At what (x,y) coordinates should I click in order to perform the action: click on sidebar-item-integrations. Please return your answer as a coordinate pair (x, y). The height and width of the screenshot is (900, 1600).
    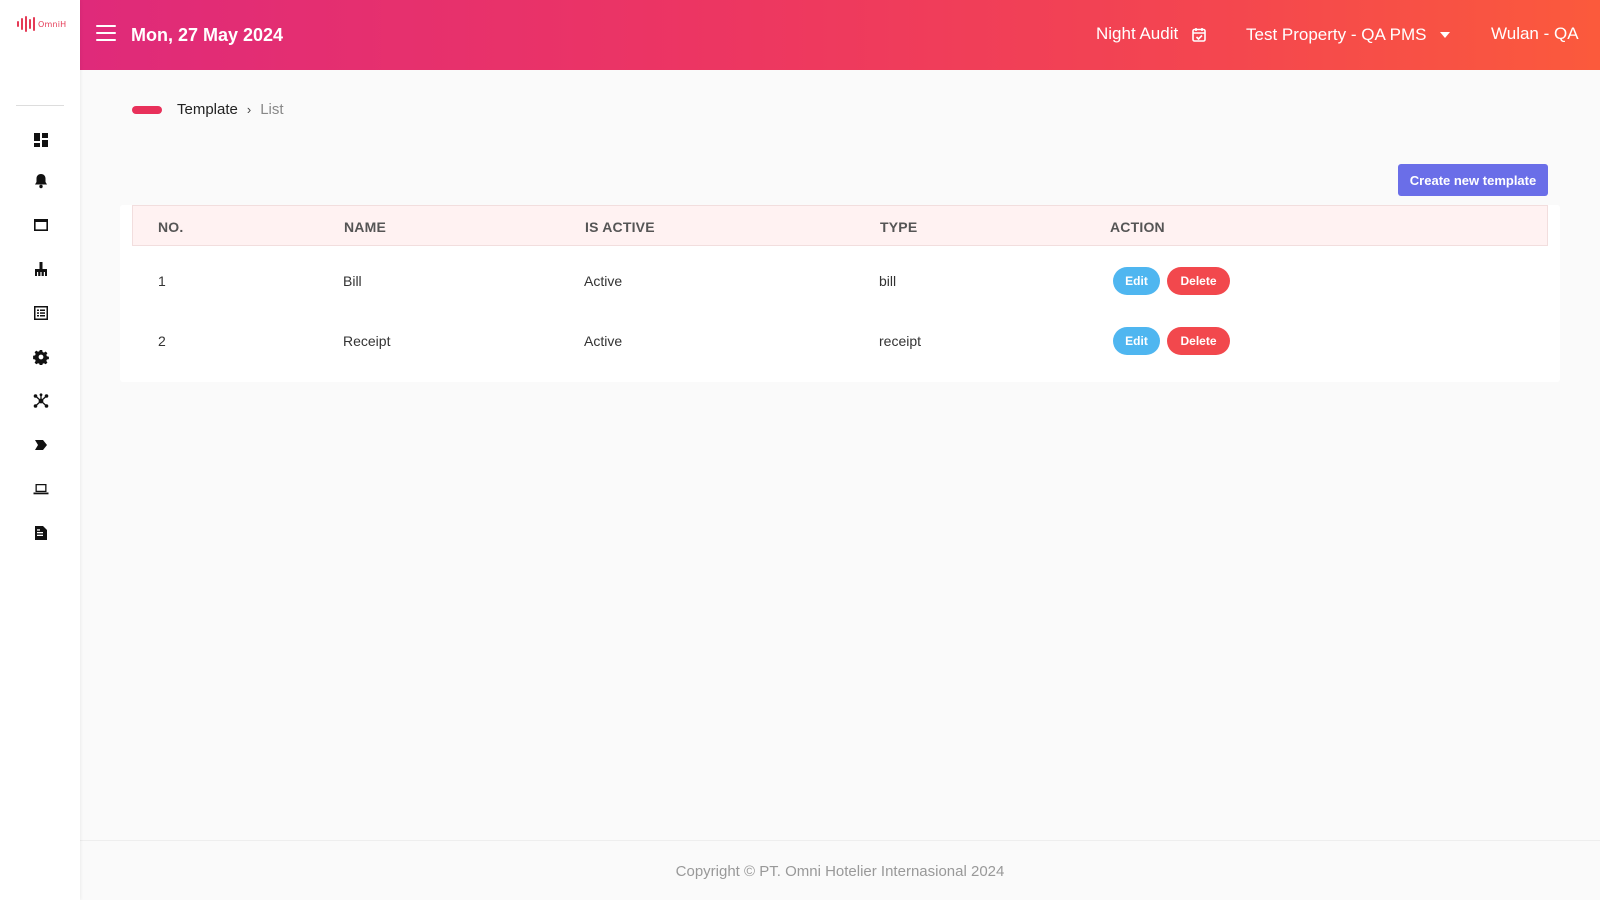
    Looking at the image, I should click on (41, 401).